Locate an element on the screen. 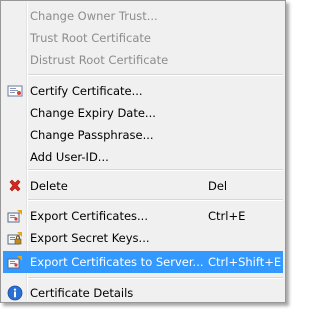  menu-item-trust-root-certificate: Trust Root Certificate is located at coordinates (143, 38).